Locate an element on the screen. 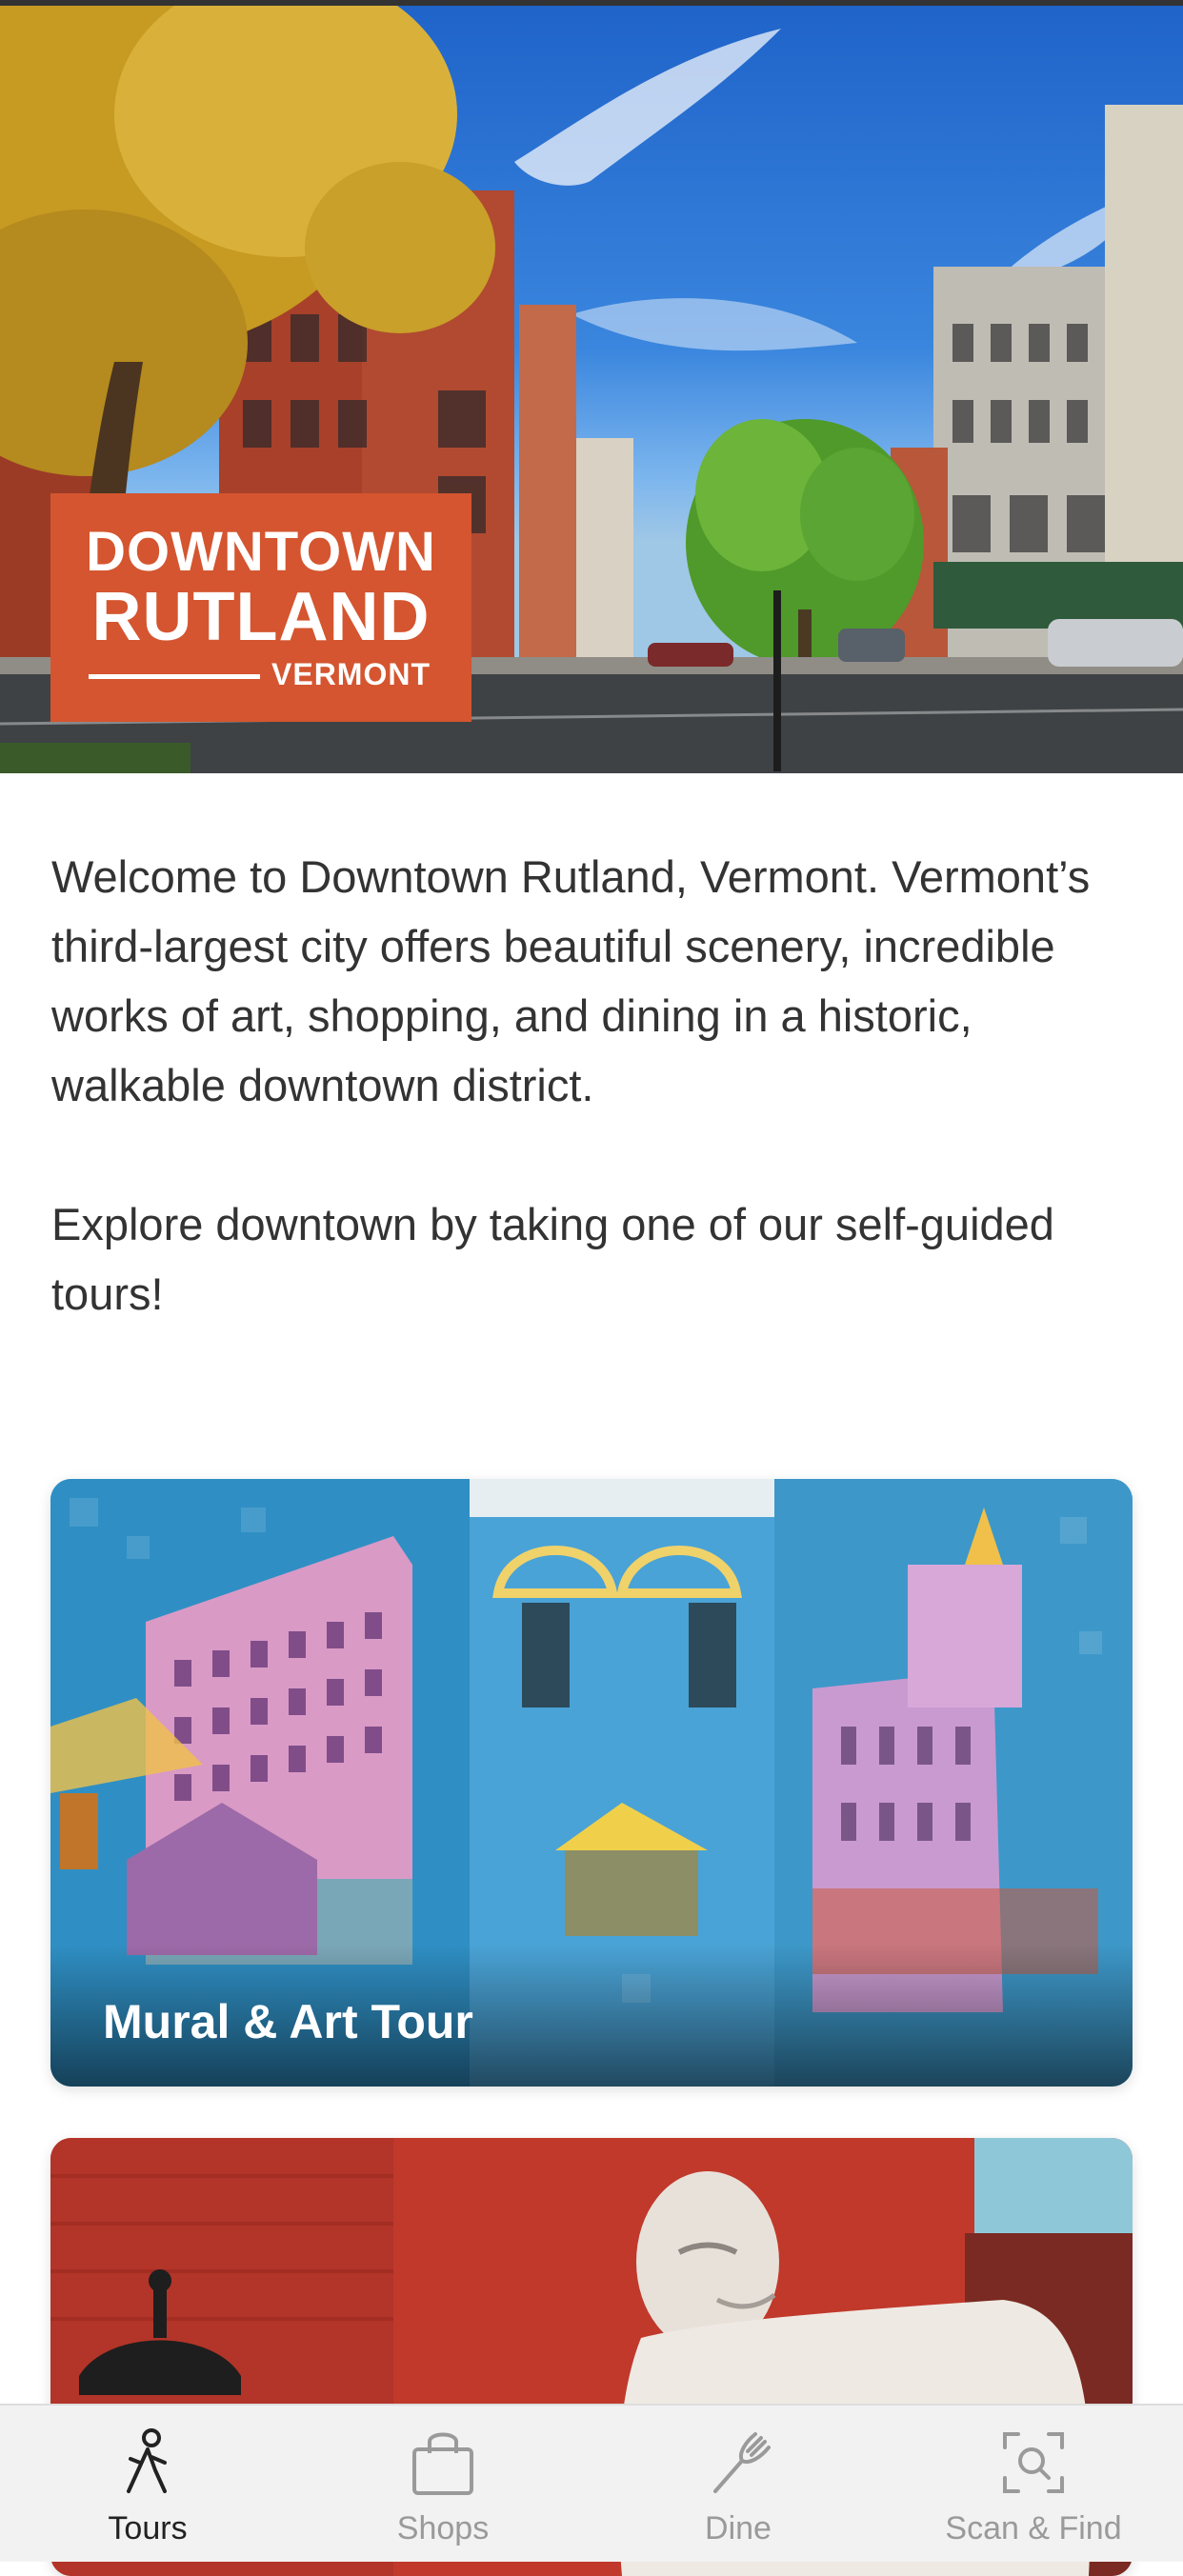  logo-rule is located at coordinates (175, 676).